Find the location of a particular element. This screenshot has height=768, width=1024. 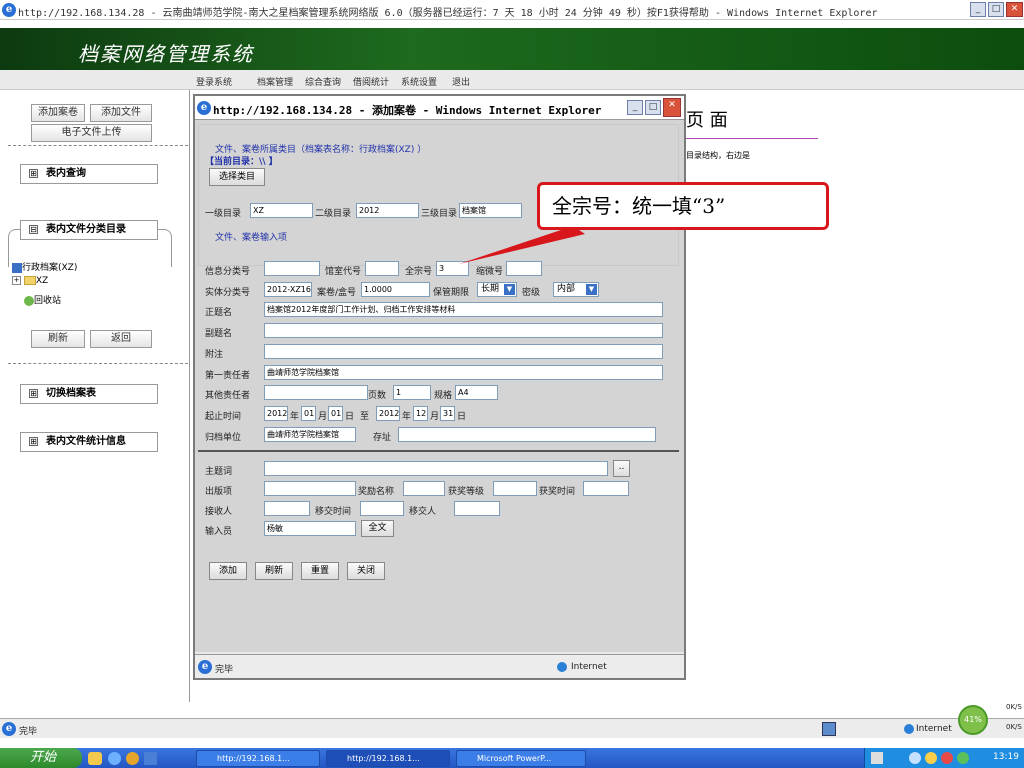

publish-input is located at coordinates (310, 488).